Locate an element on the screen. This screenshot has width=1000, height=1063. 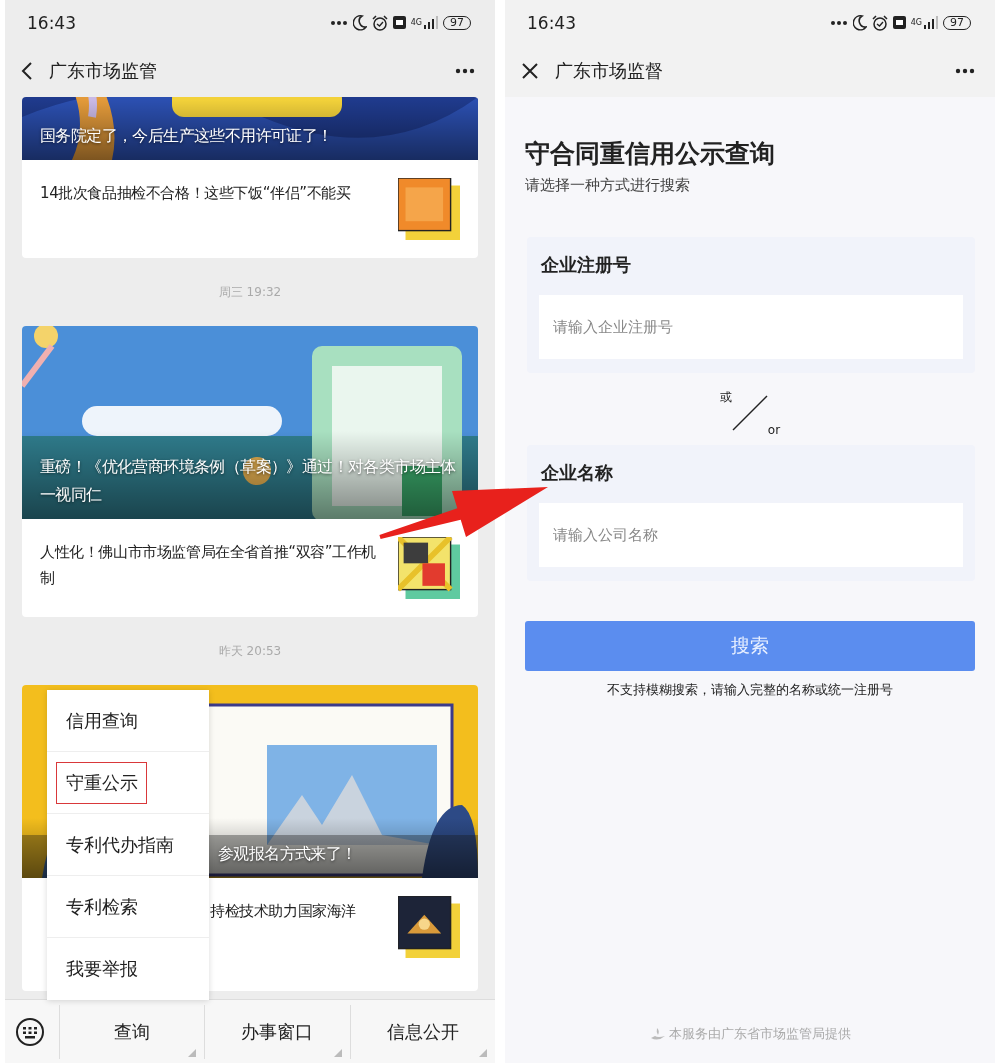
footer-credit: 本服务由广东省市场监管局提供 is located at coordinates (760, 1034).